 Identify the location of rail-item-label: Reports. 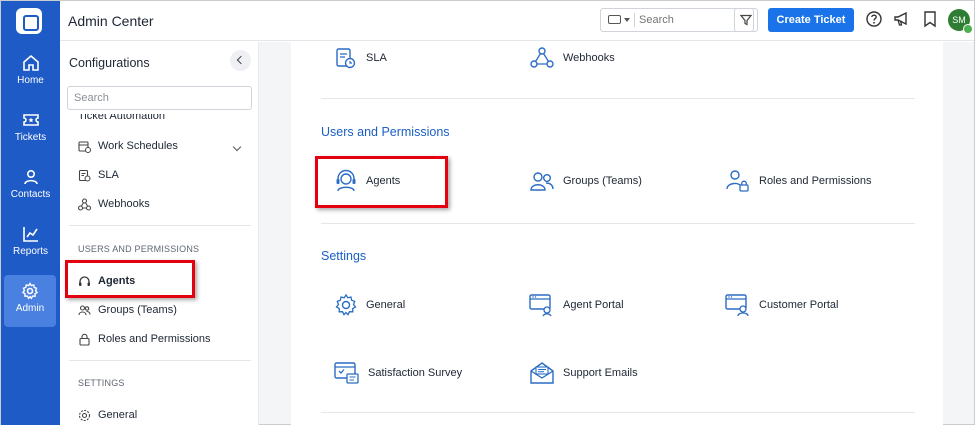
(30, 251).